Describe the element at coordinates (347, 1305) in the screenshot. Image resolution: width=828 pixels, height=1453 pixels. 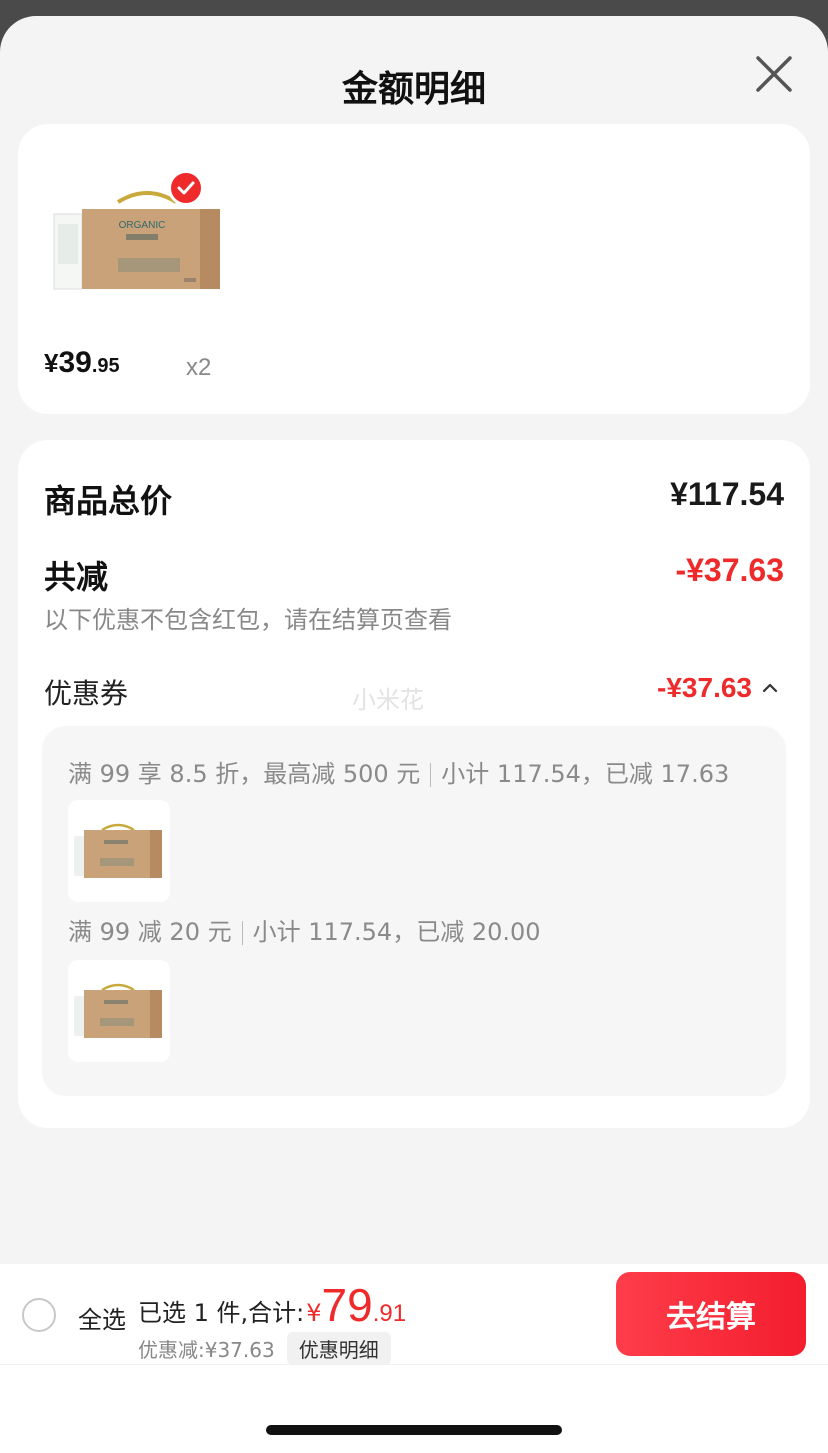
I see `total-integer: 79` at that location.